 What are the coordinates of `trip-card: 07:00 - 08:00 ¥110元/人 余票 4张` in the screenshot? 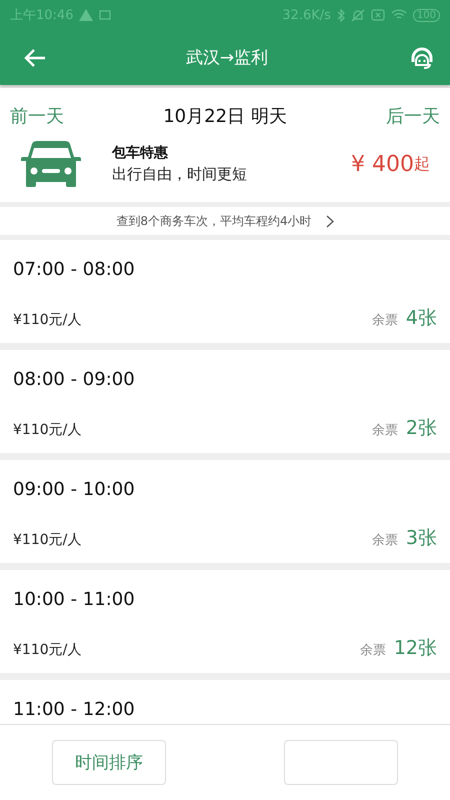 It's located at (225, 291).